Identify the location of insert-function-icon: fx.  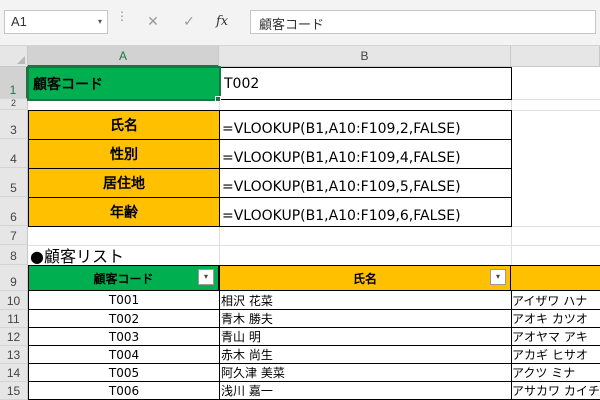
(222, 22).